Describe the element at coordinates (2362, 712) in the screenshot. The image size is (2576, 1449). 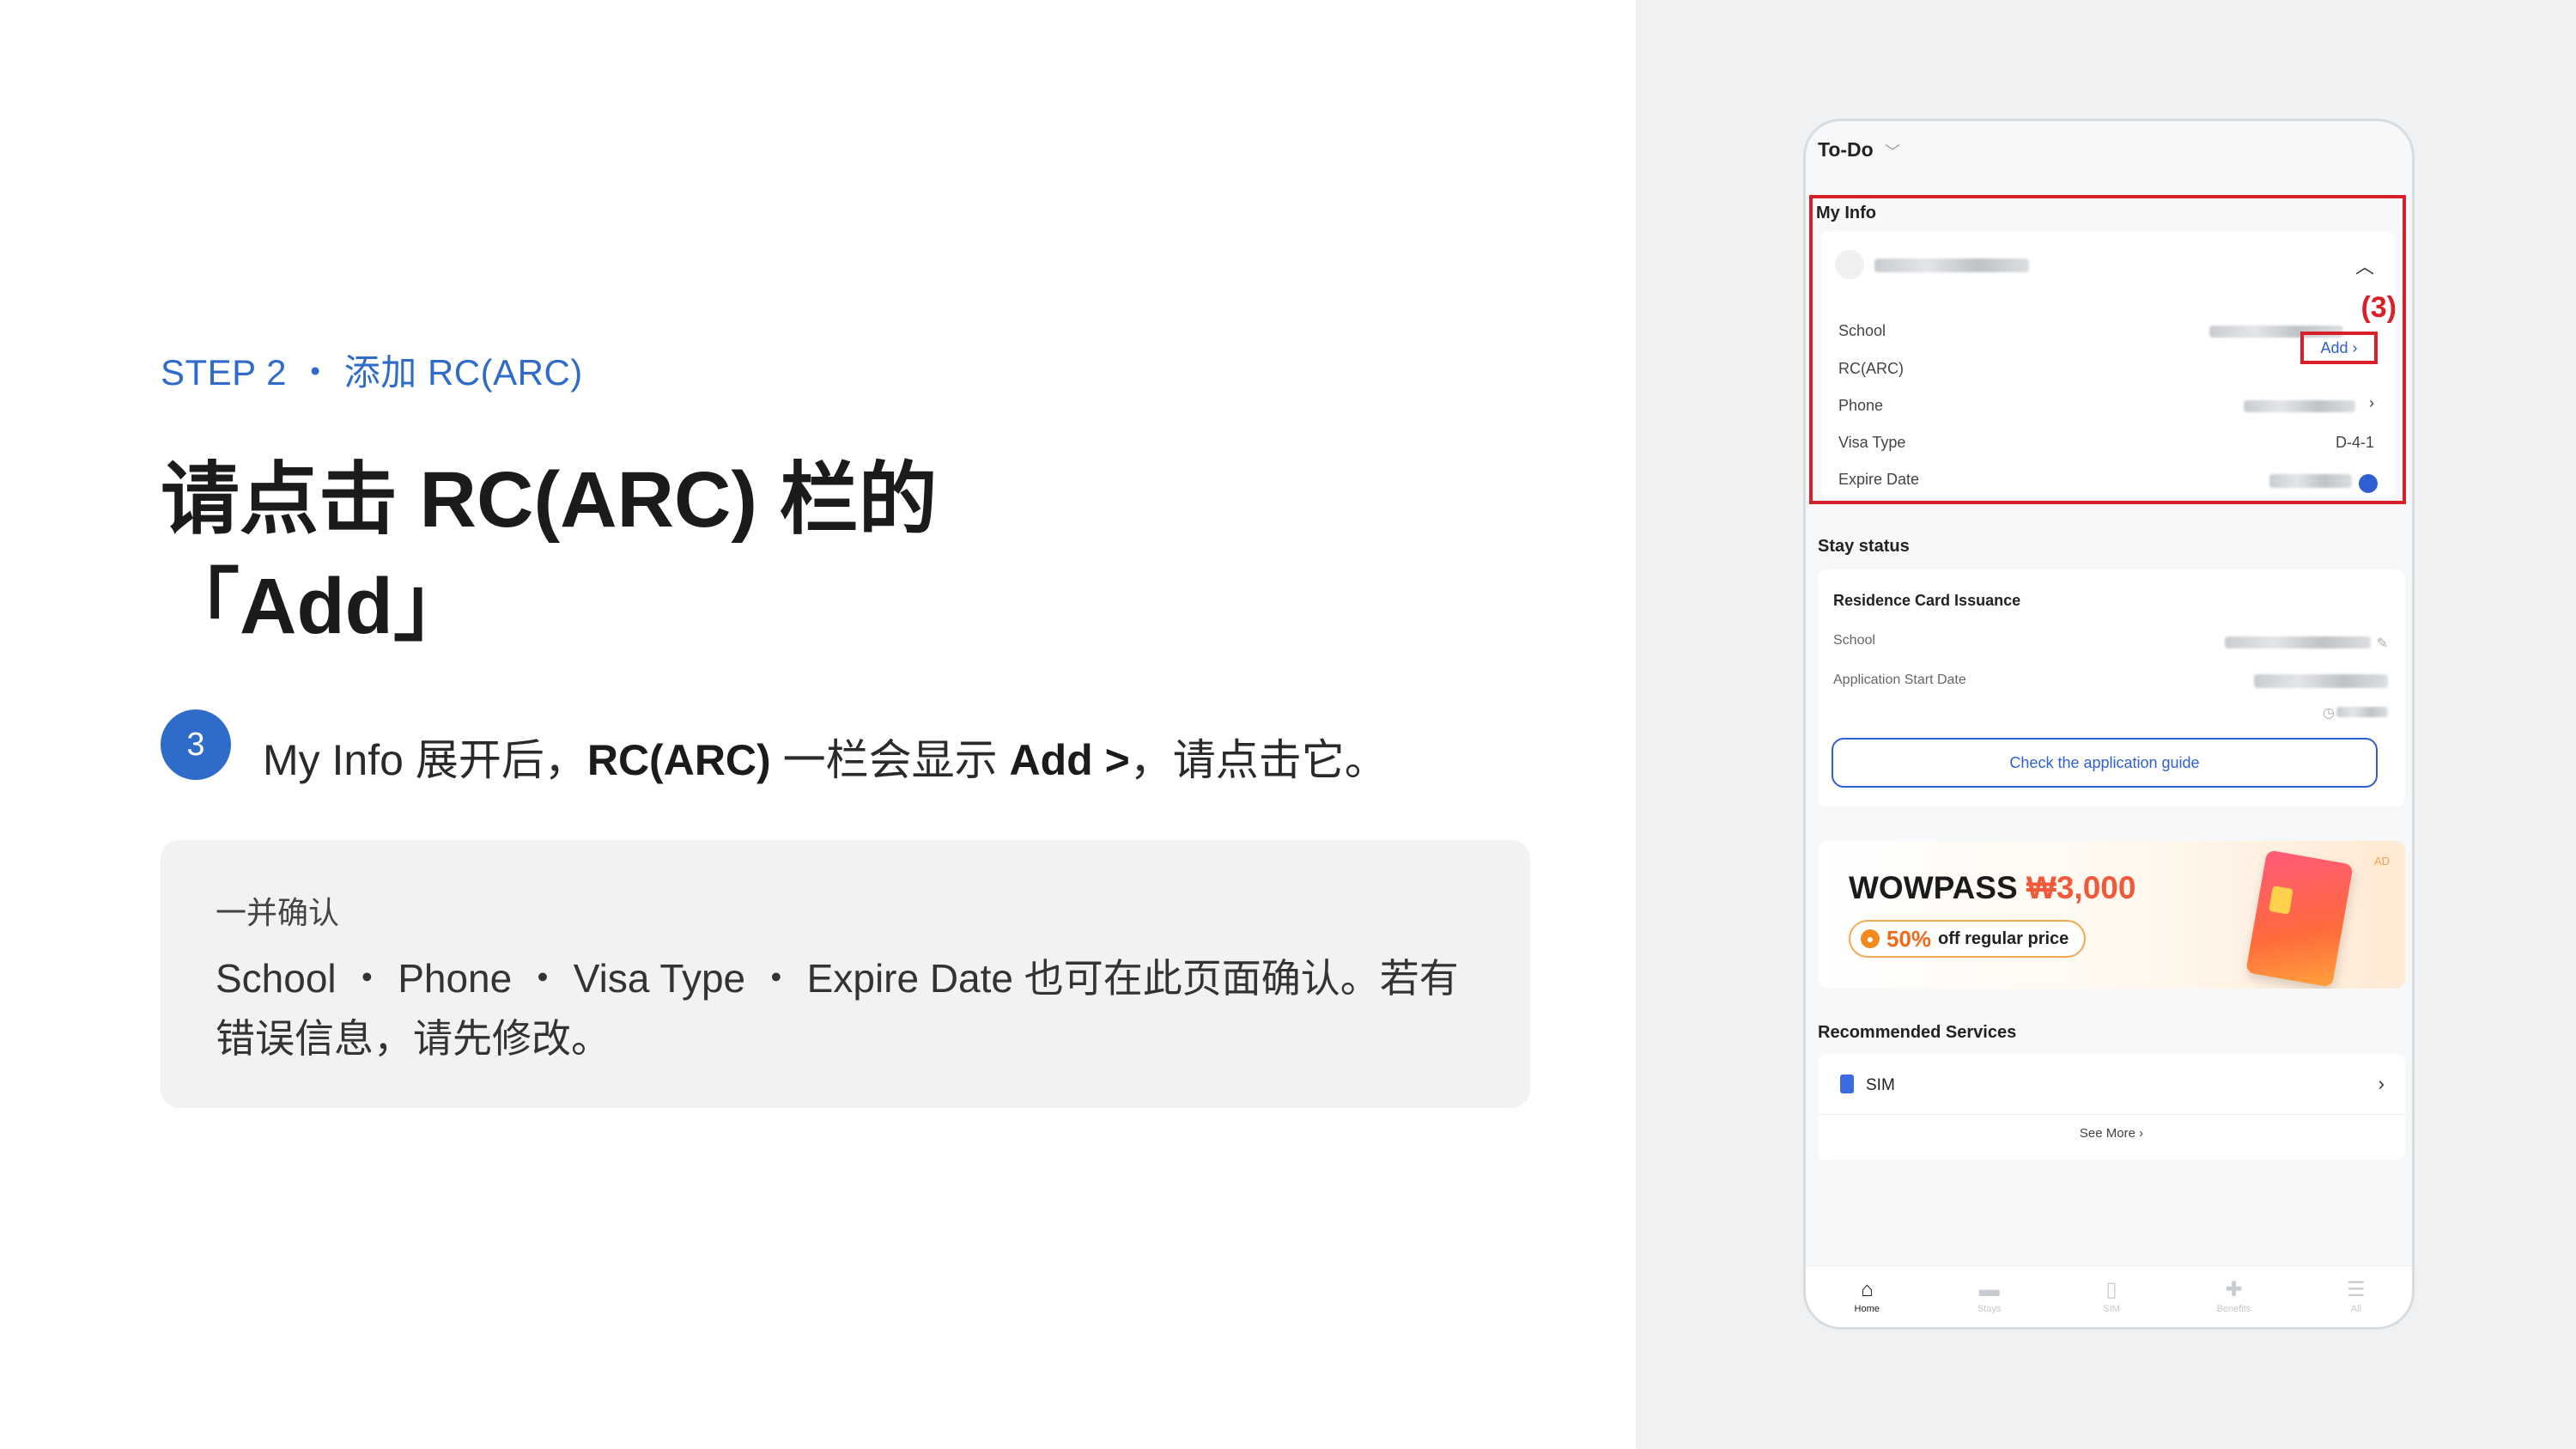
I see `start-time-redacted` at that location.